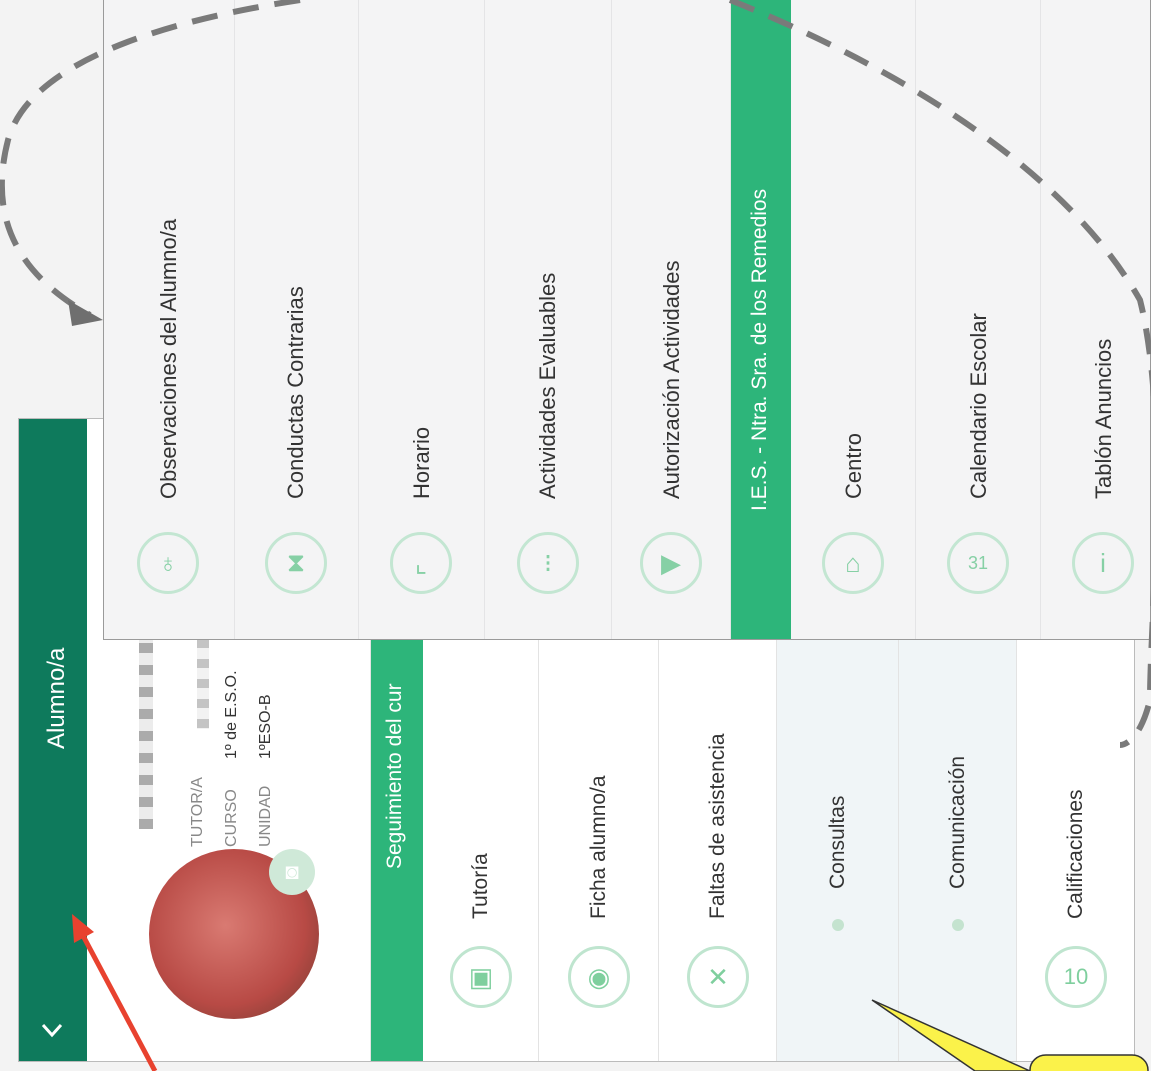  What do you see at coordinates (481, 977) in the screenshot?
I see `person-card-icon: ▣` at bounding box center [481, 977].